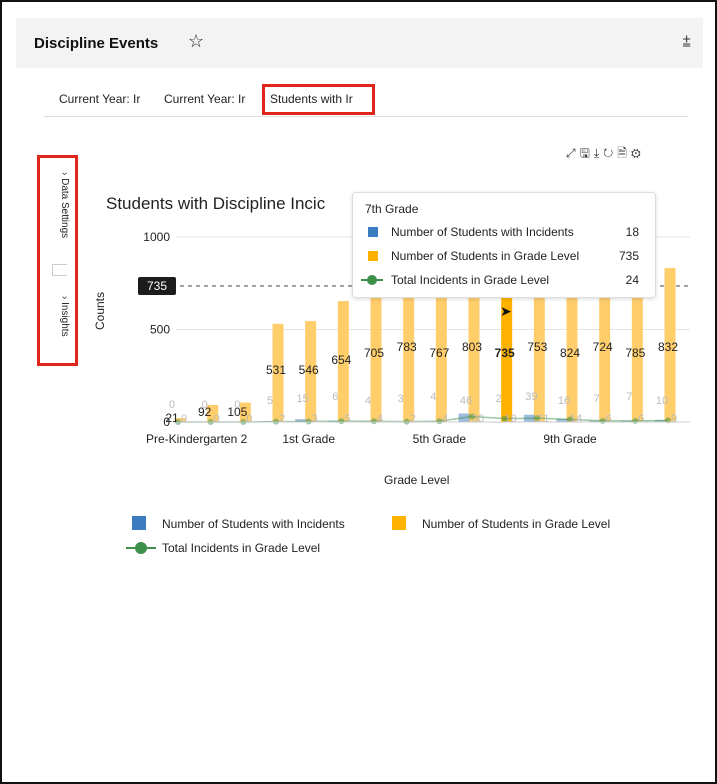  I want to click on data-label-grade-level: 724, so click(603, 347).